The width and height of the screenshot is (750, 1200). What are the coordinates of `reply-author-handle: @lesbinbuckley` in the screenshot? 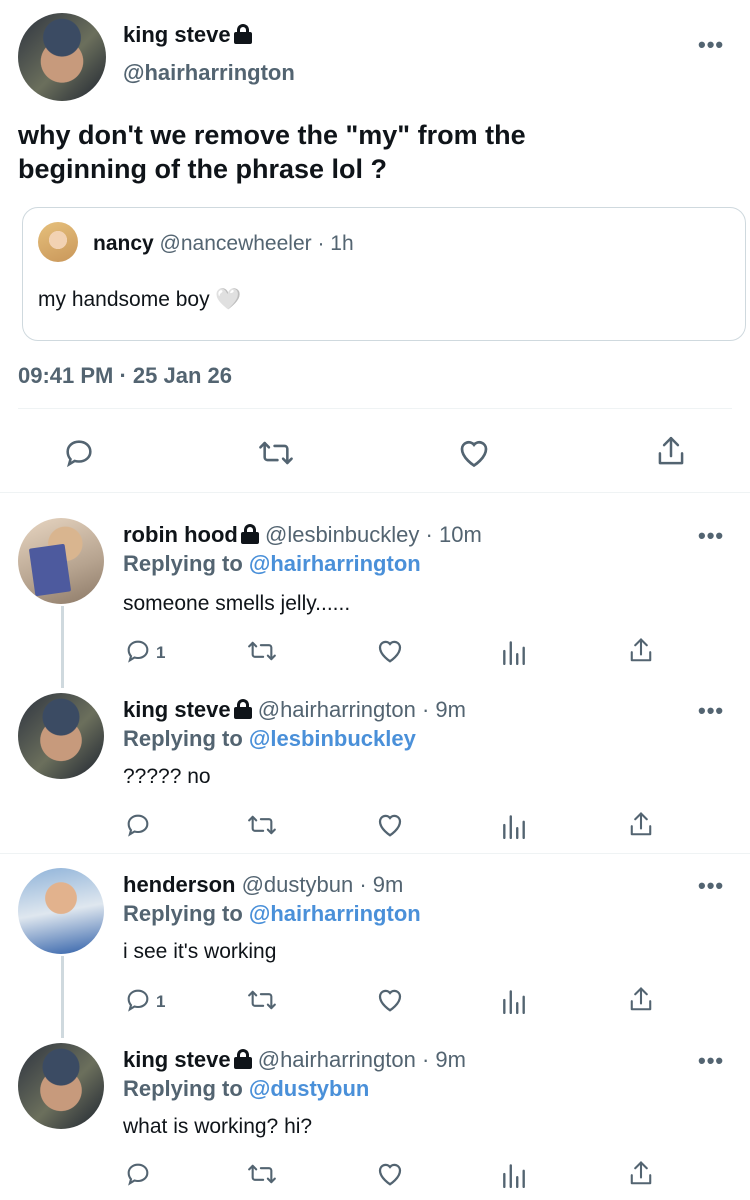 It's located at (342, 534).